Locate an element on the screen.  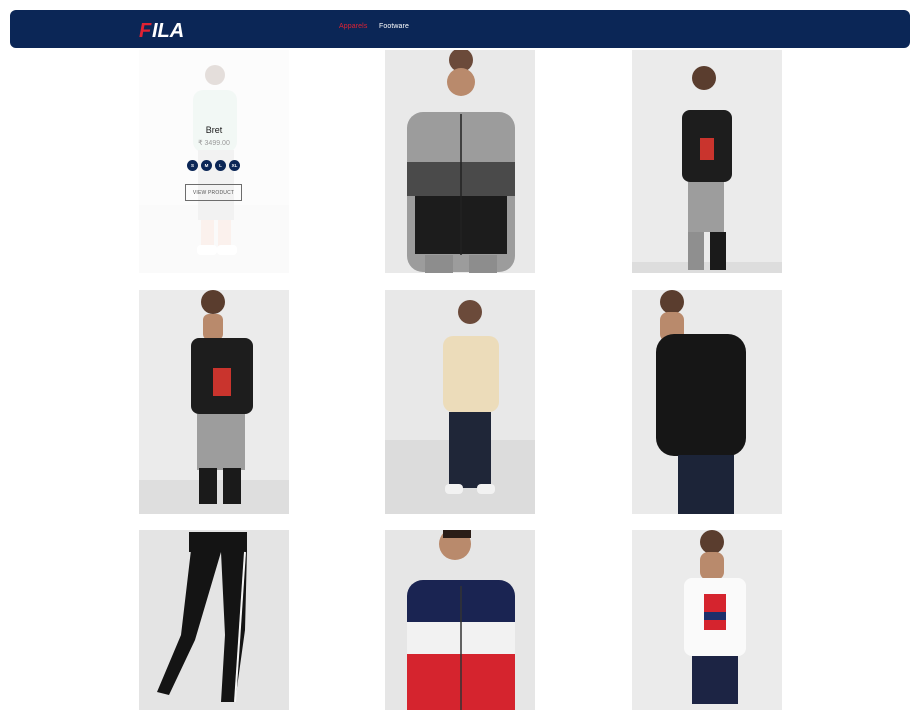
logo-letters-ila: ILA is located at coordinates (168, 31).